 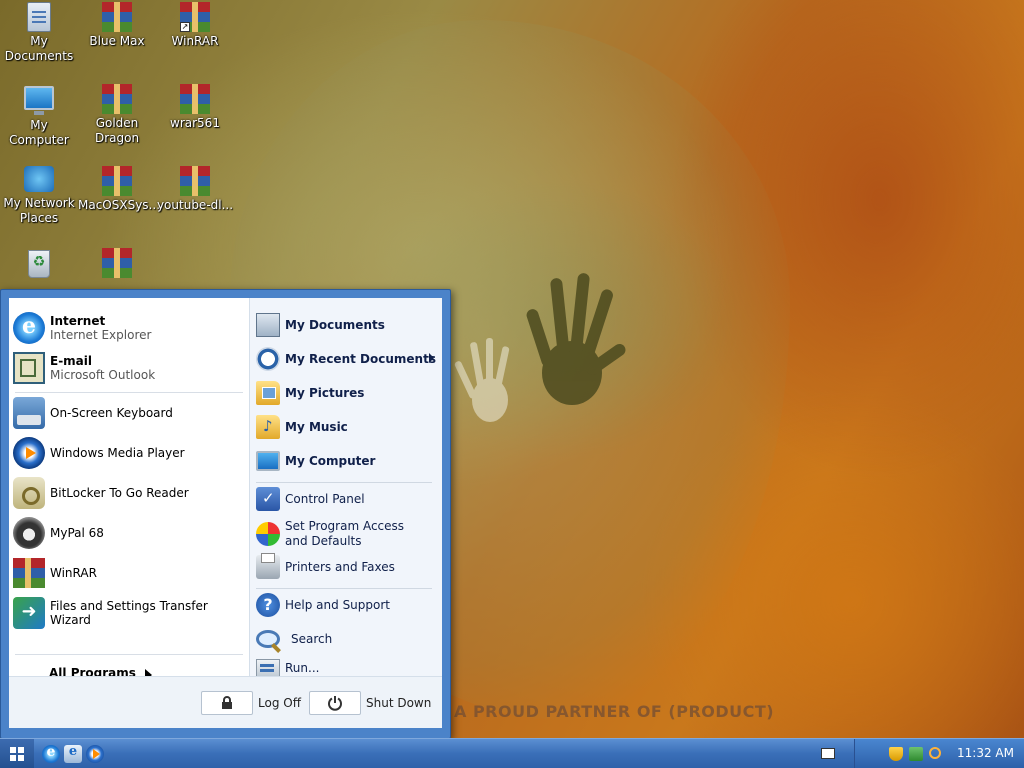 What do you see at coordinates (129, 533) in the screenshot?
I see `program-mypal: MyPal 68` at bounding box center [129, 533].